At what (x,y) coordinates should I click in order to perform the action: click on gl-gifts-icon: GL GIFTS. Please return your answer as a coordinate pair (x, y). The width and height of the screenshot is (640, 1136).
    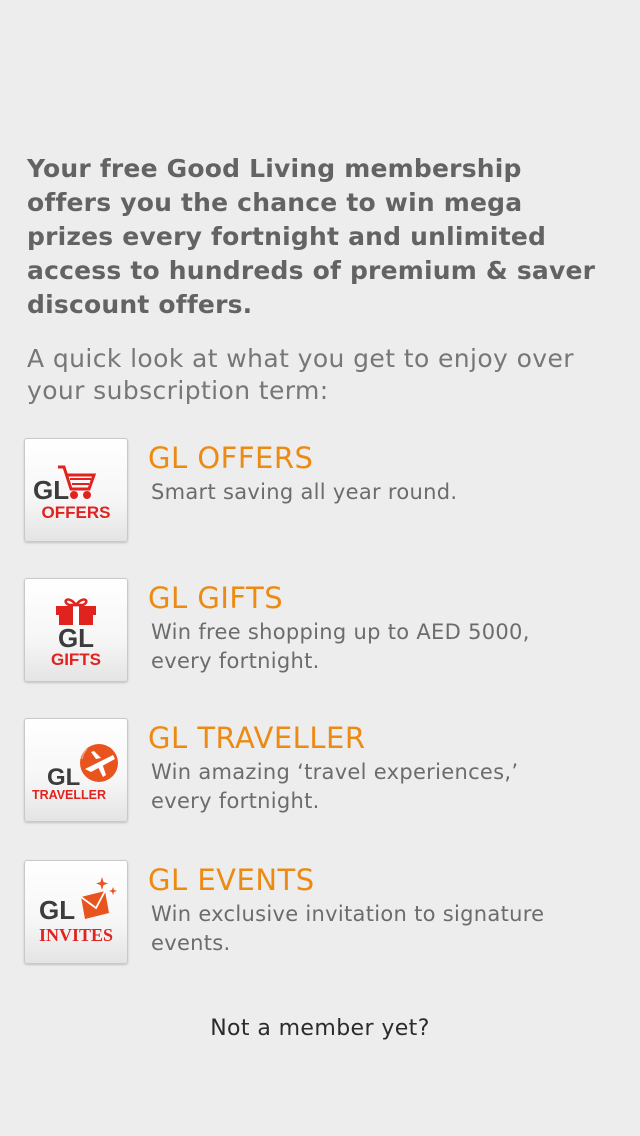
    Looking at the image, I should click on (76, 630).